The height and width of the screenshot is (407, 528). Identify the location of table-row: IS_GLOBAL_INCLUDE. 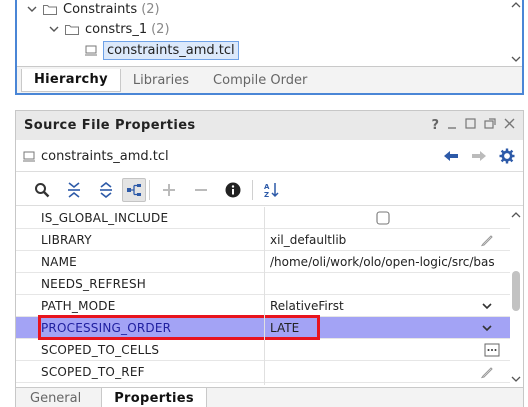
(263, 218).